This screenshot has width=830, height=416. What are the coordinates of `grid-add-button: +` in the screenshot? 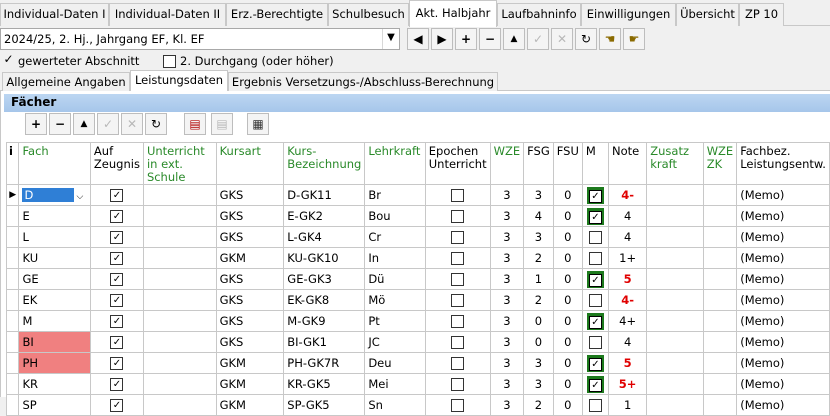 It's located at (36, 124).